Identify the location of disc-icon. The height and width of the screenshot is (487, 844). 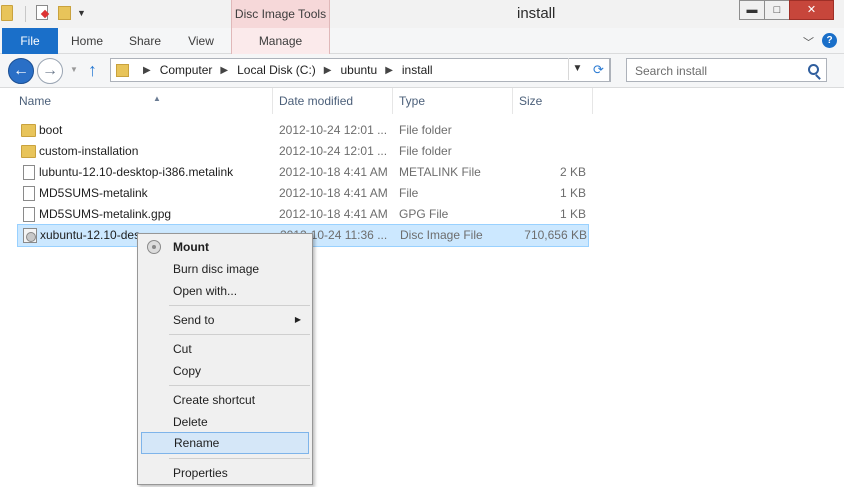
(154, 247).